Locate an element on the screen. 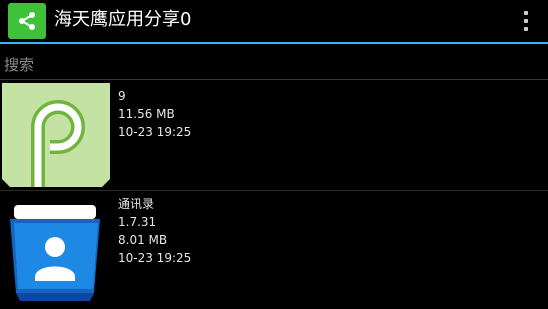  android-p-icon is located at coordinates (56, 135).